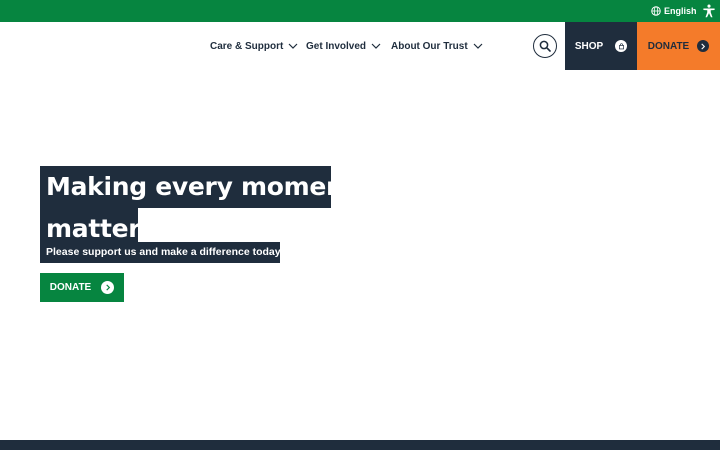  Describe the element at coordinates (70, 287) in the screenshot. I see `hero-donate-label: DONATE` at that location.